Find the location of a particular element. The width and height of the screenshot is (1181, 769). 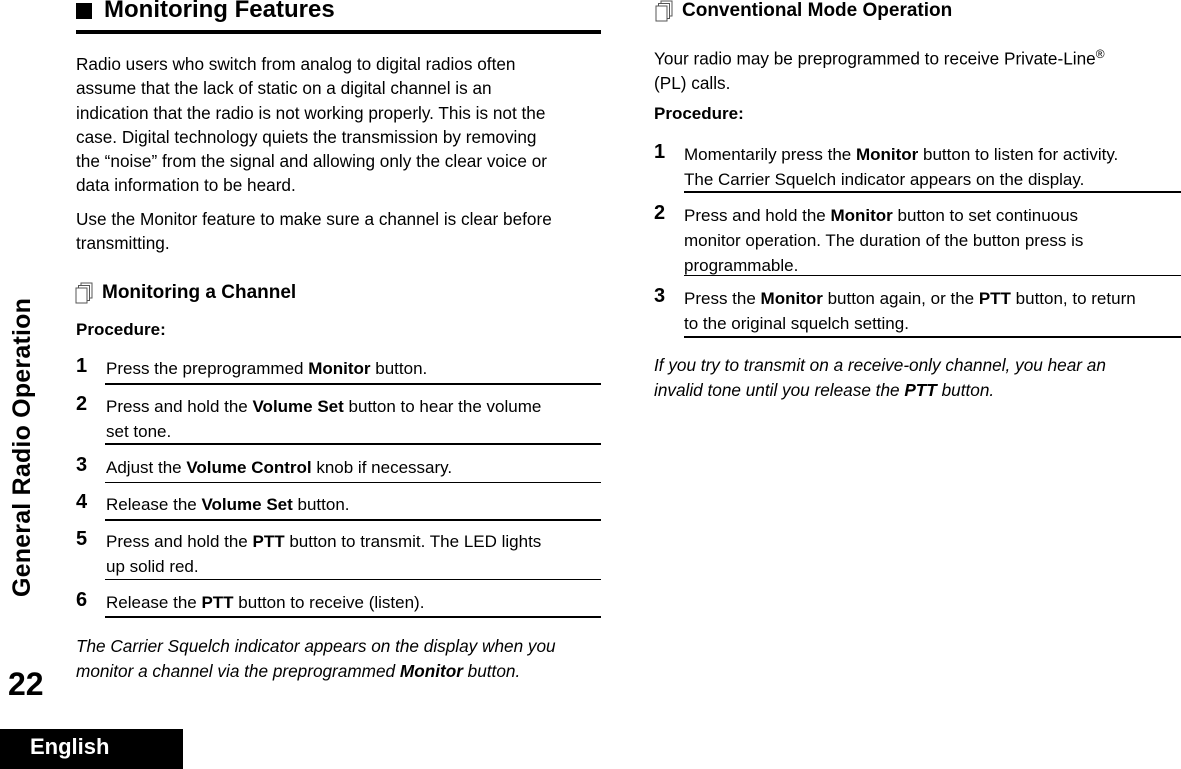

text-run: button, to return is located at coordinates (1073, 298).